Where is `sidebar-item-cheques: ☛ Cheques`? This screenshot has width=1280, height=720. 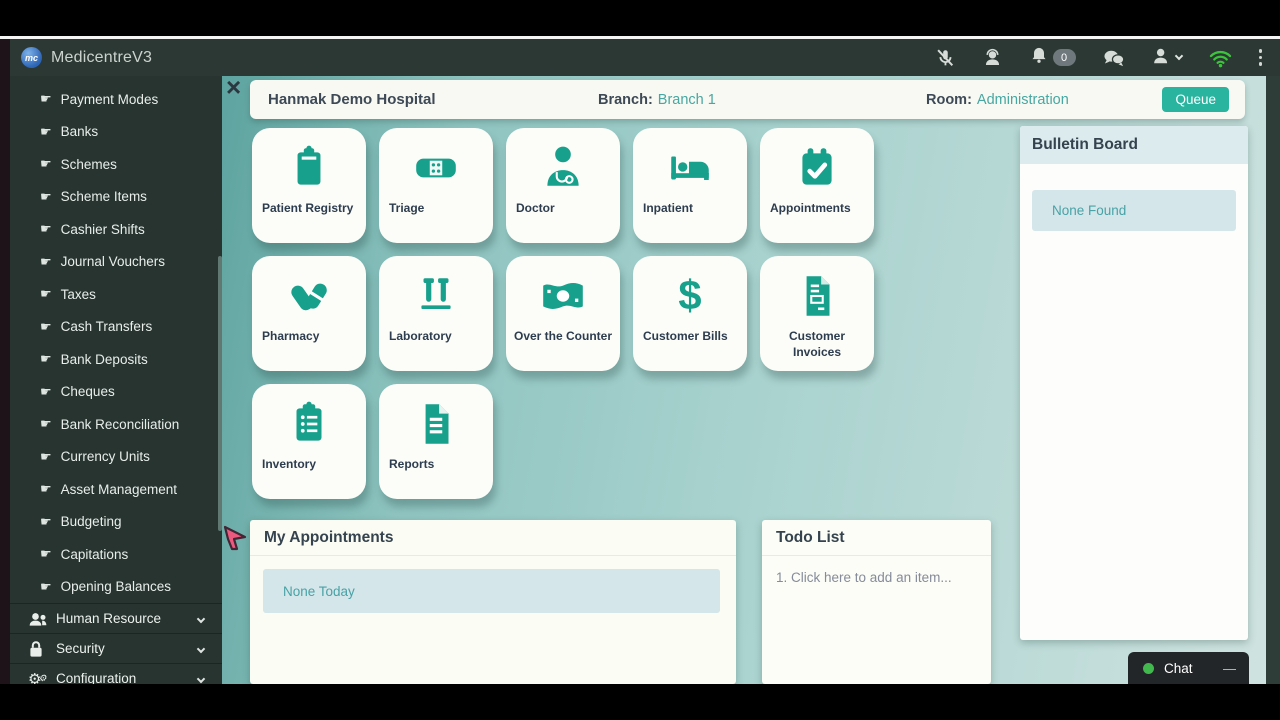
sidebar-item-cheques: ☛ Cheques is located at coordinates (116, 392).